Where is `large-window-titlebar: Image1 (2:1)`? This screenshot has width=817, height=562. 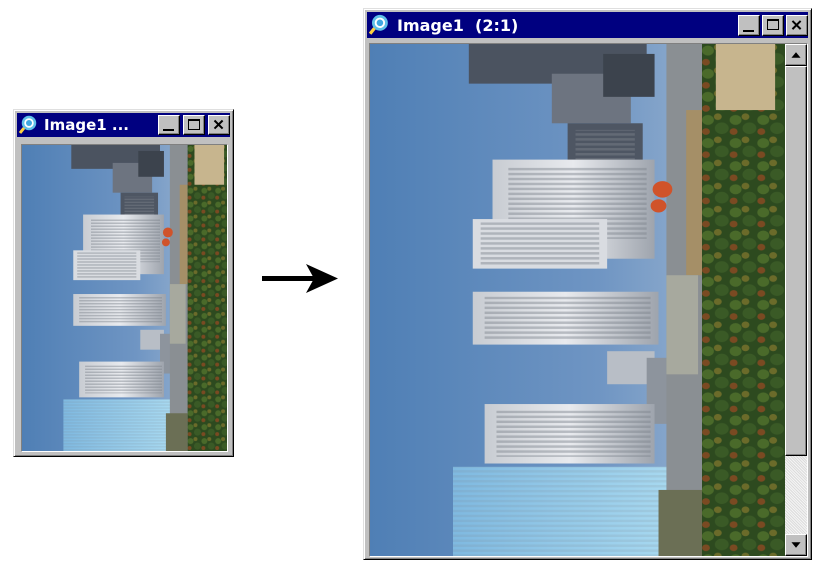 large-window-titlebar: Image1 (2:1) is located at coordinates (587, 25).